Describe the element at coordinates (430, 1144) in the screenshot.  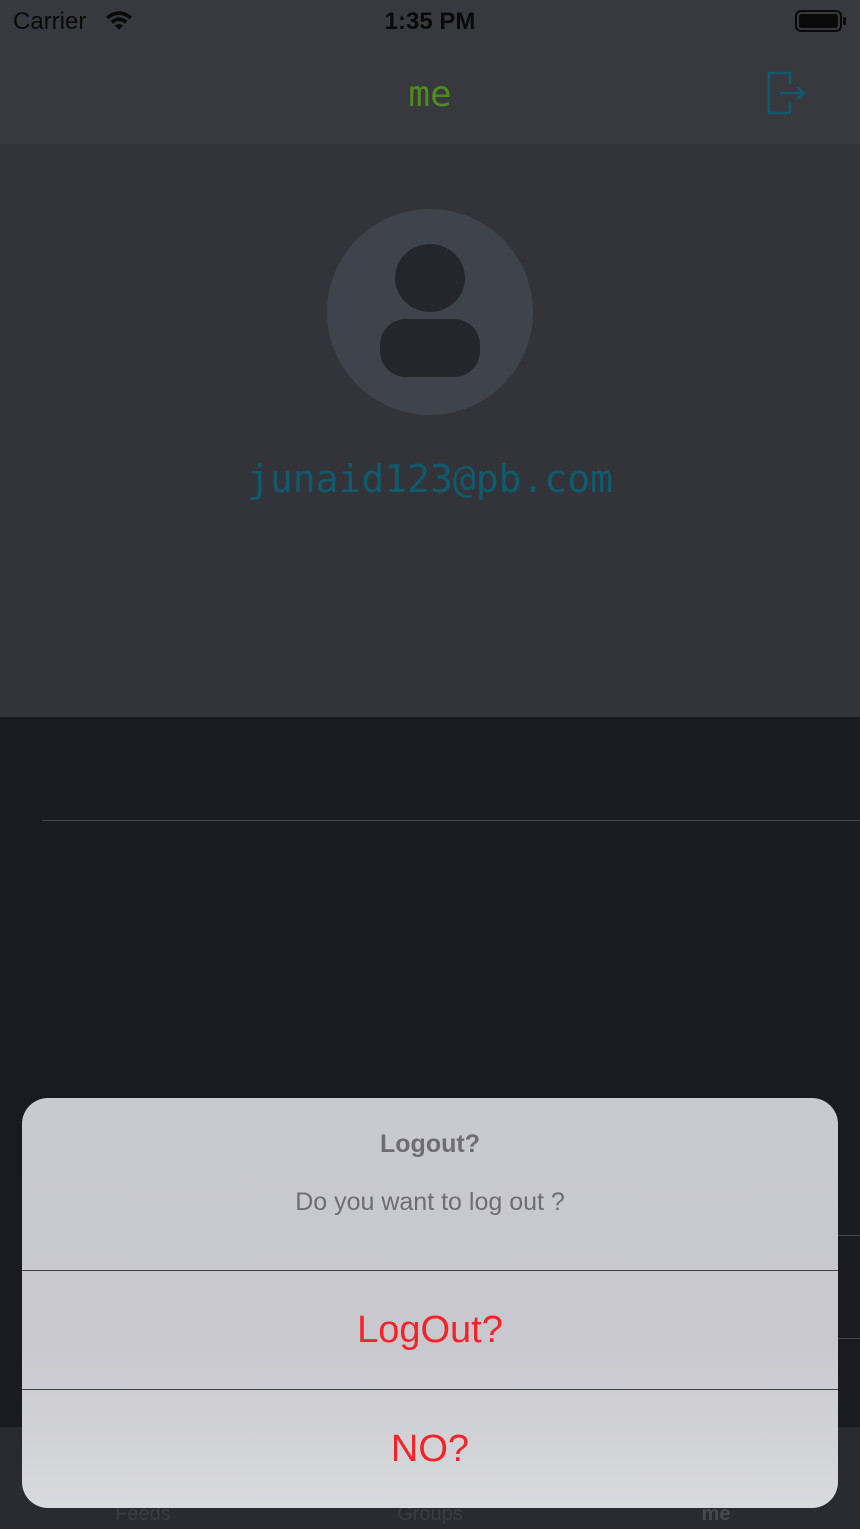
I see `alert-title: Logout?` at that location.